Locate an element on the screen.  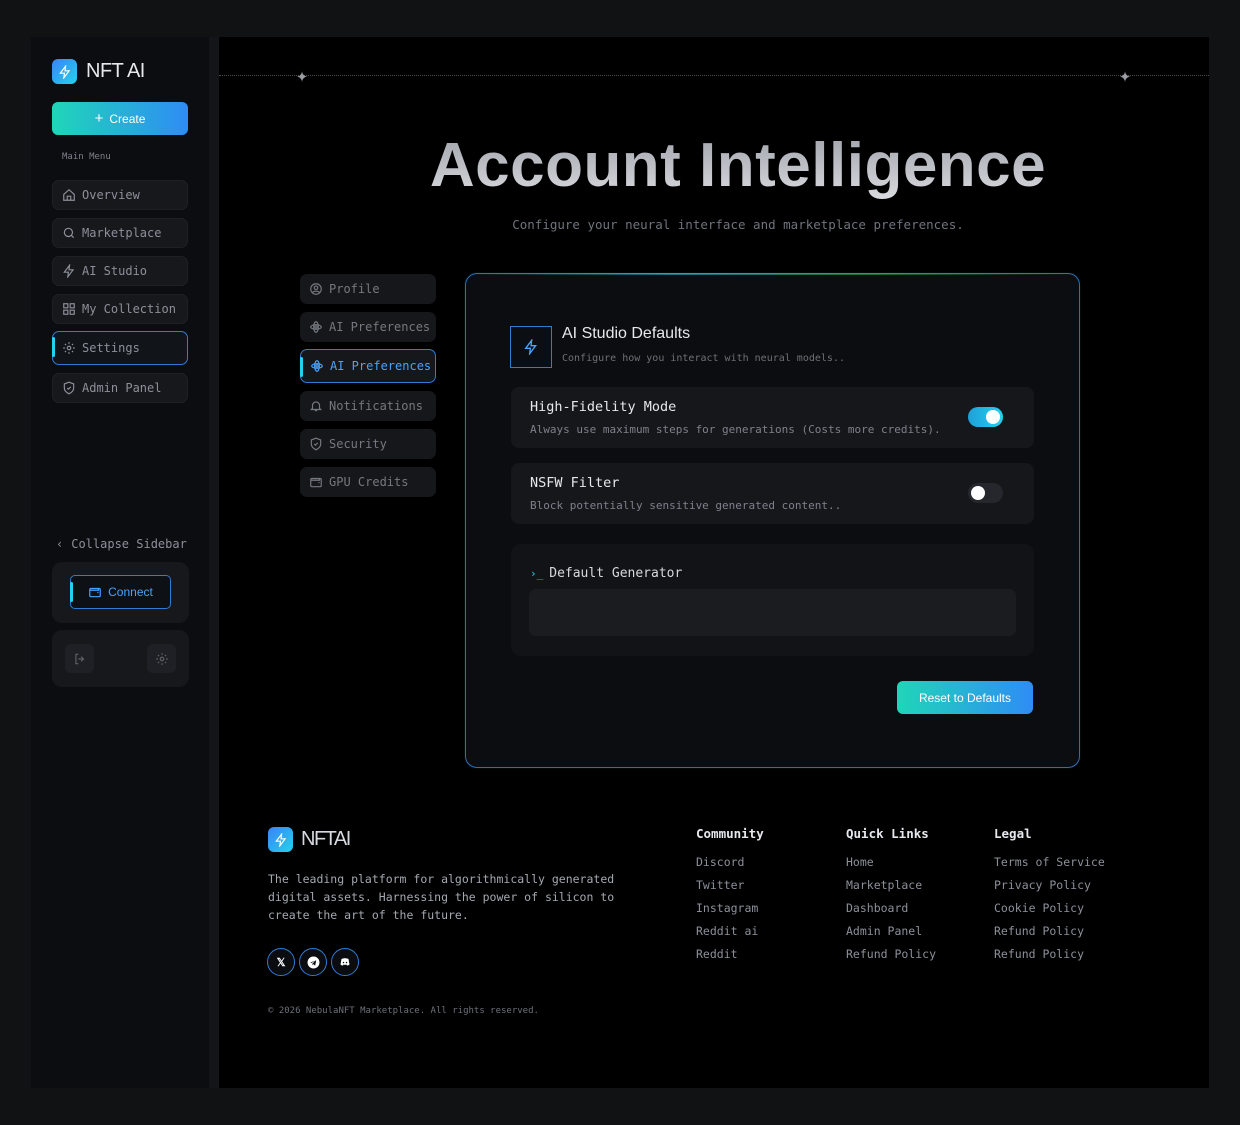
tab-ai-preferences: AI Preferences is located at coordinates (368, 327).